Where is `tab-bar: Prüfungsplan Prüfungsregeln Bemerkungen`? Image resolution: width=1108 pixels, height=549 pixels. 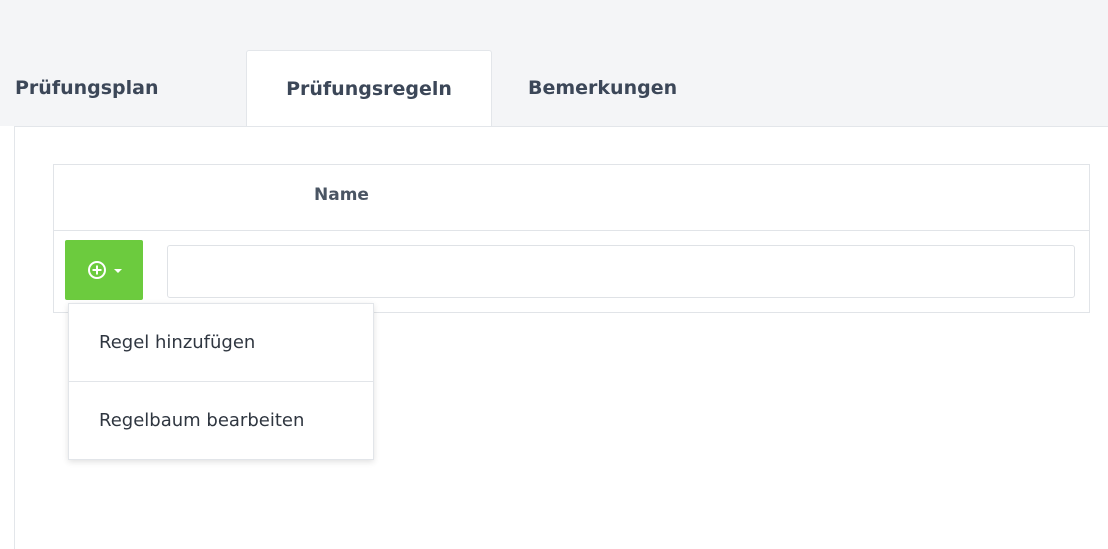
tab-bar: Prüfungsplan Prüfungsregeln Bemerkungen is located at coordinates (338, 88).